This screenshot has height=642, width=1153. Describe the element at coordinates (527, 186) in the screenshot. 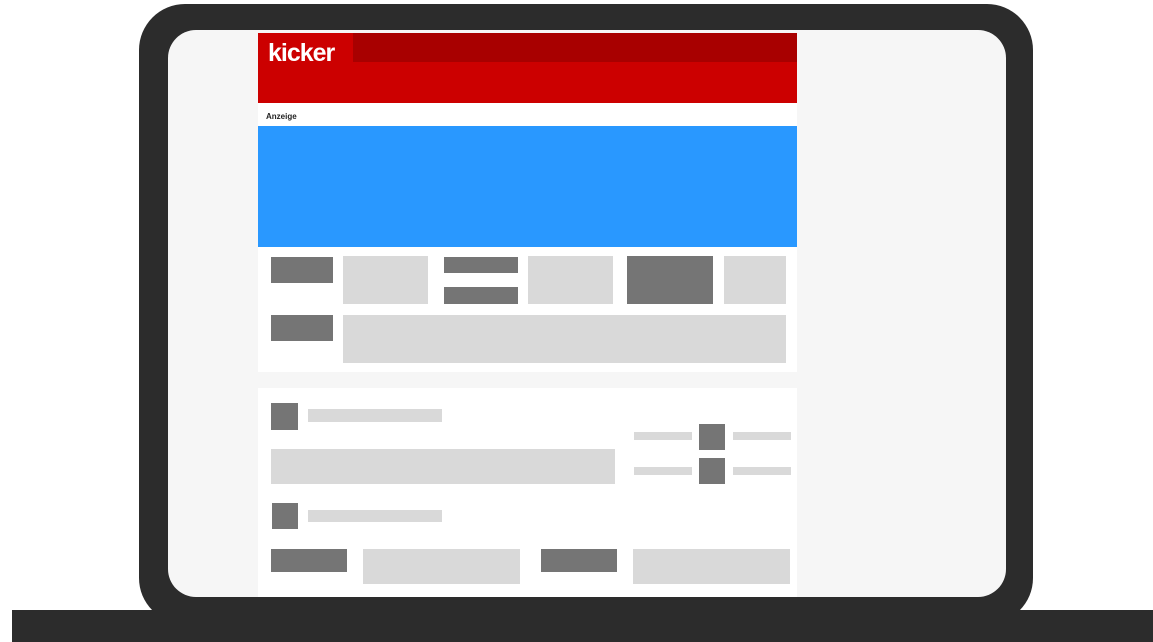

I see `ad-banner` at that location.